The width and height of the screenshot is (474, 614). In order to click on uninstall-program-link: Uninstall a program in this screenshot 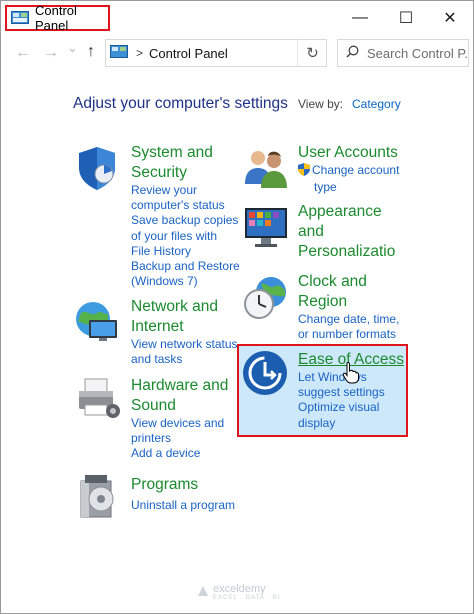, I will do `click(183, 505)`.